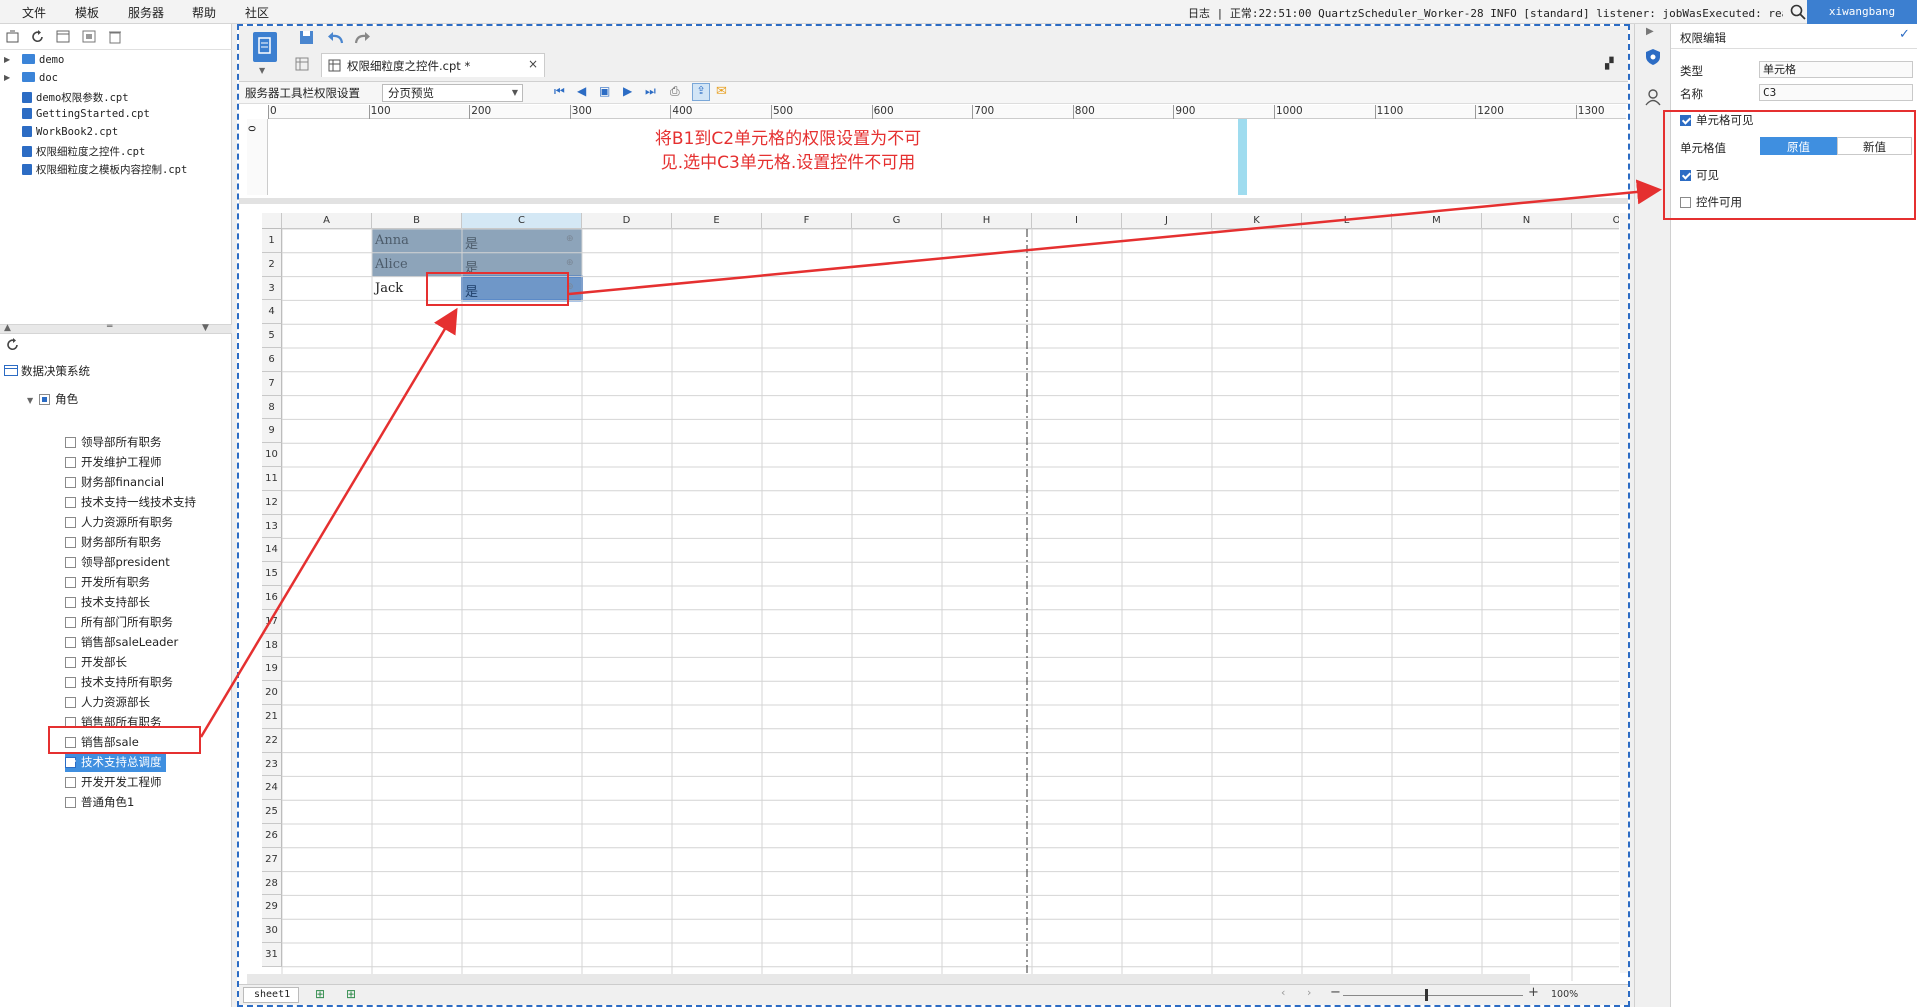 This screenshot has width=1917, height=1007. I want to click on tree-item: 权限细粒度之模板内容控制.cpt, so click(104, 170).